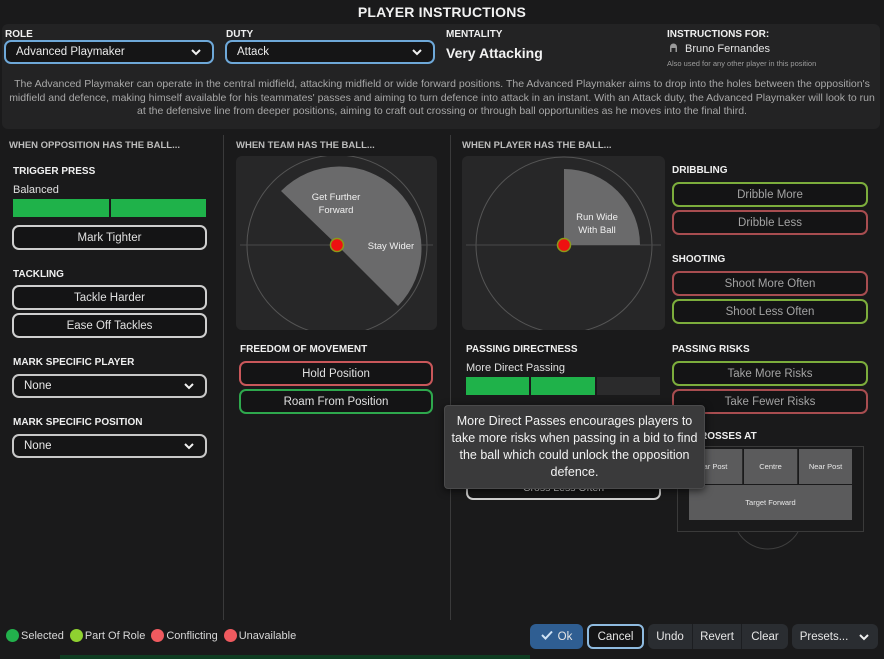 Image resolution: width=884 pixels, height=659 pixels. What do you see at coordinates (770, 222) in the screenshot?
I see `dribble-less-button: Dribble Less` at bounding box center [770, 222].